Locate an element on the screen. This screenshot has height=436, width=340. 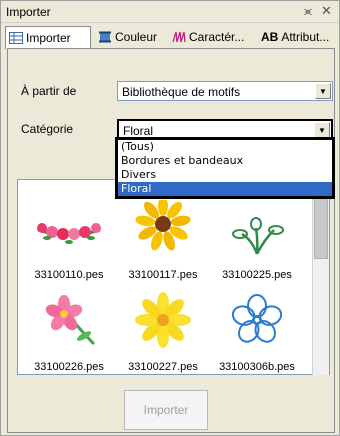
grid-icon is located at coordinates (16, 38).